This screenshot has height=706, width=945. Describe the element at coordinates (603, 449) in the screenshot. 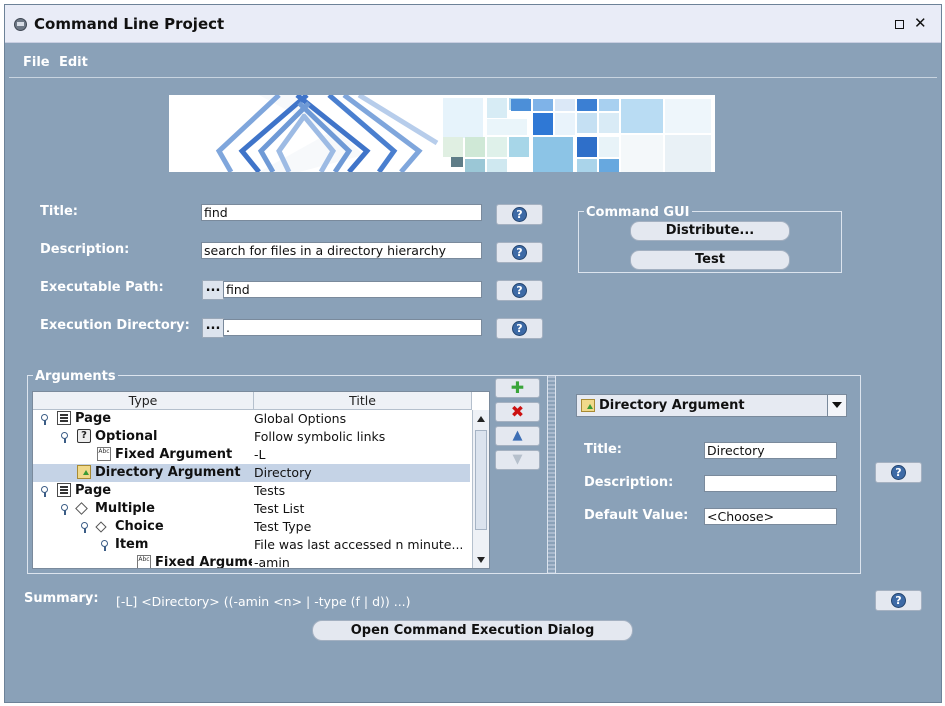

I see `argument-title-label: Title:` at that location.